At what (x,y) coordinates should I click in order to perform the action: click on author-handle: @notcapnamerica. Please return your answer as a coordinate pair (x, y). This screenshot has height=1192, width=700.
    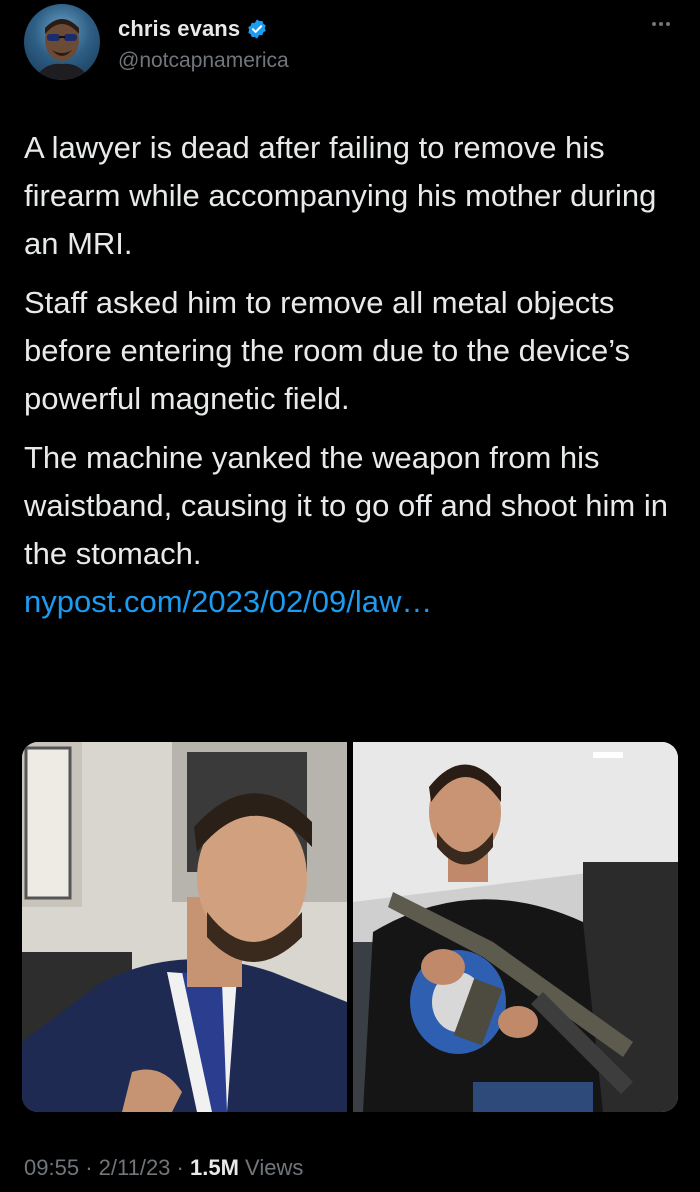
    Looking at the image, I should click on (203, 61).